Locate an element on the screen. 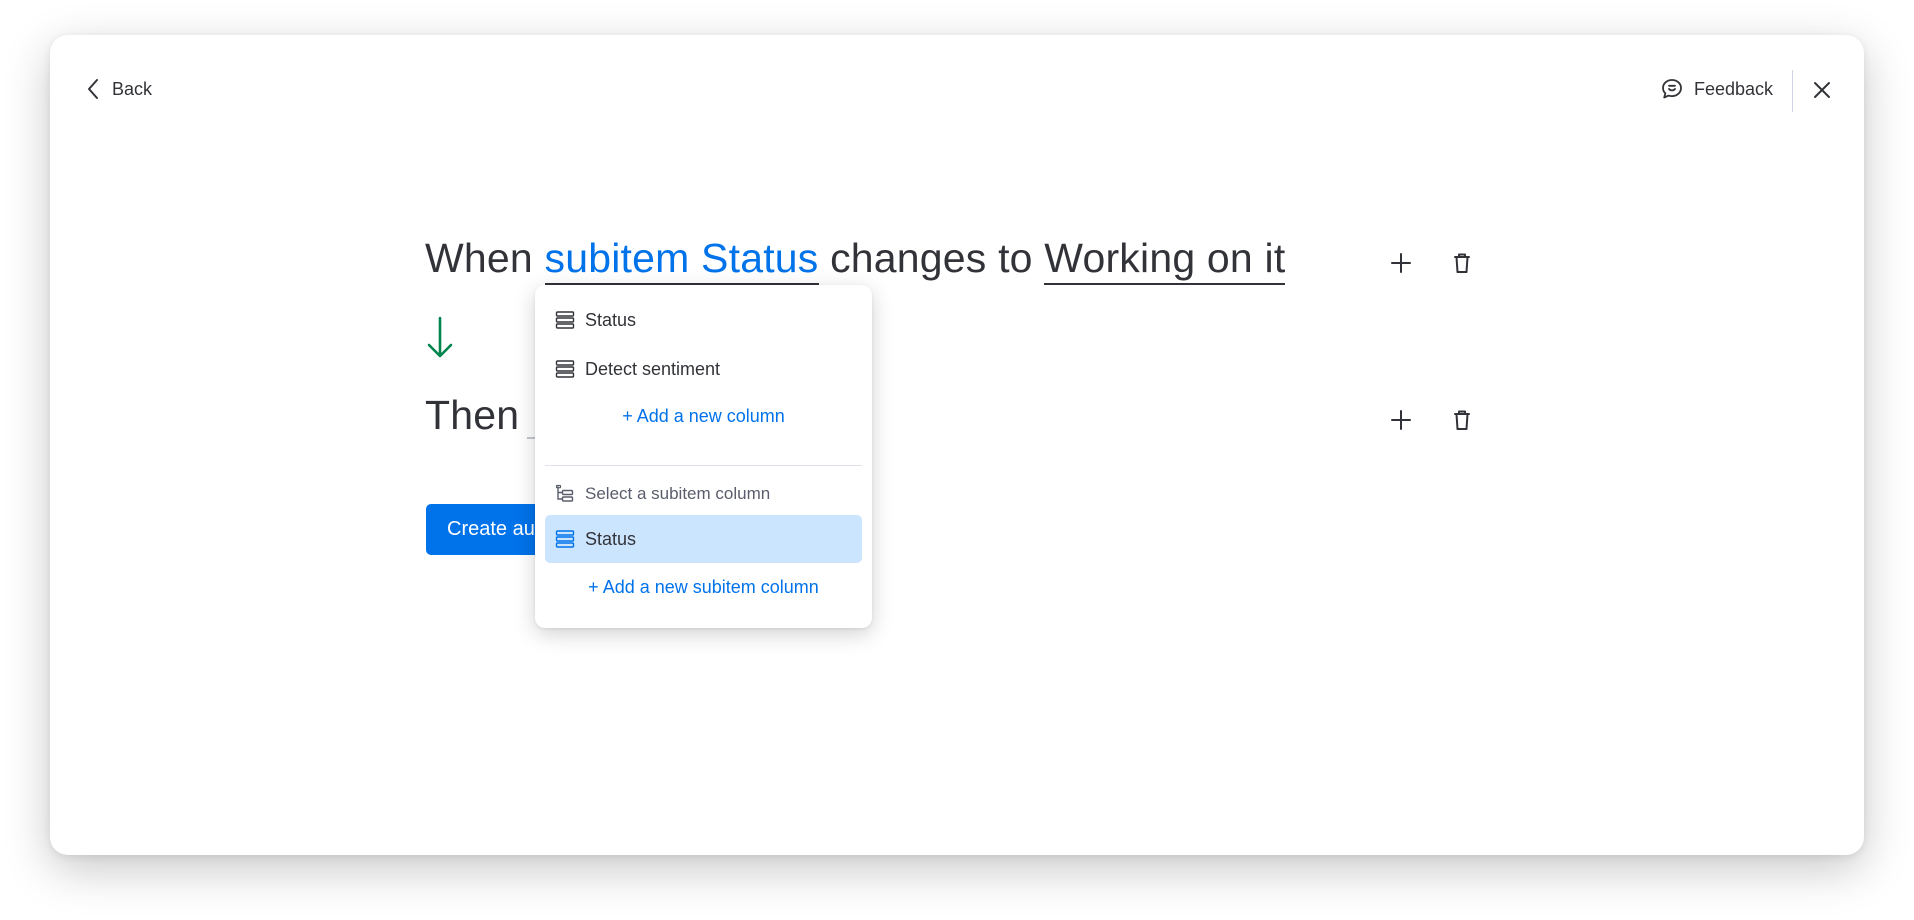  trigger-column-selector: subitem Status is located at coordinates (681, 260).